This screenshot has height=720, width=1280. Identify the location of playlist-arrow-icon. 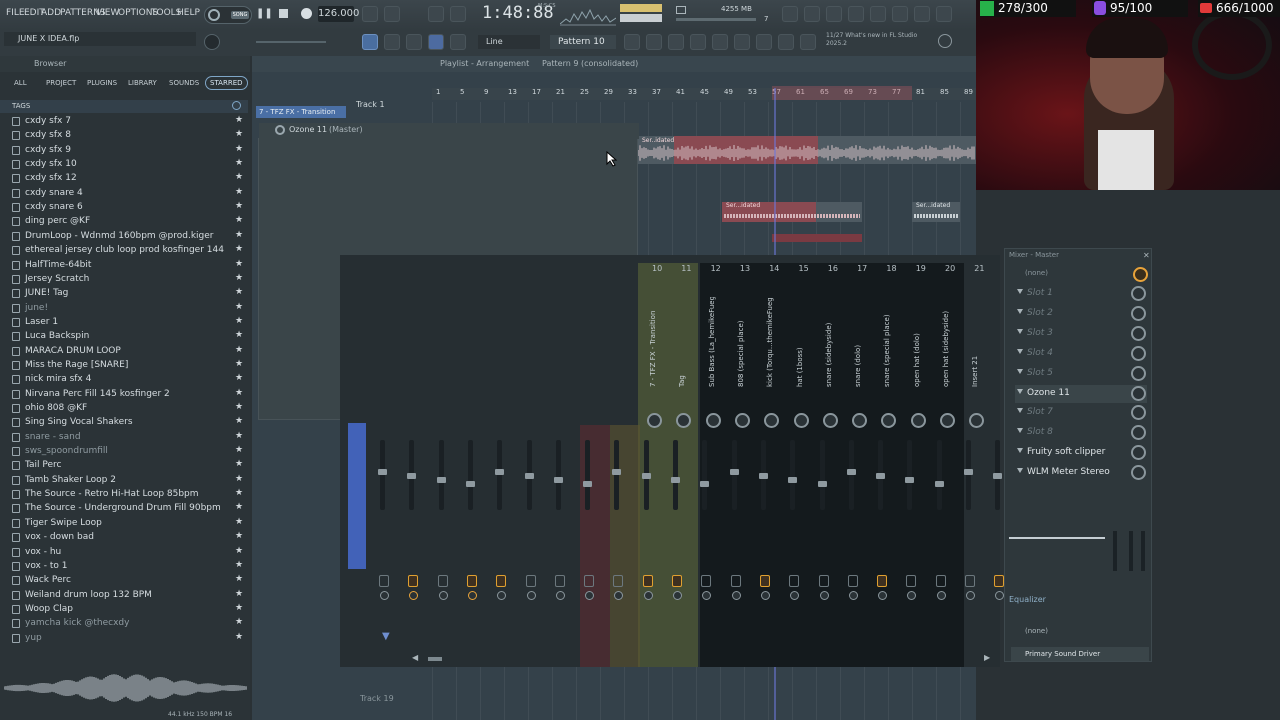
(392, 42).